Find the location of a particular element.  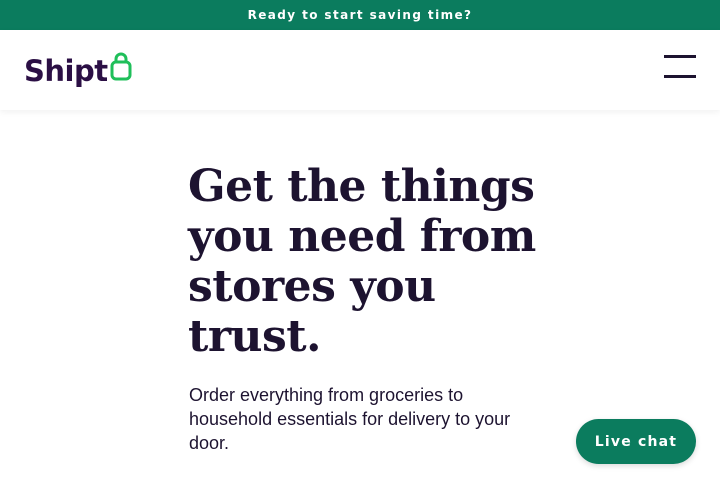

live-chat-label: Live chat is located at coordinates (636, 441).